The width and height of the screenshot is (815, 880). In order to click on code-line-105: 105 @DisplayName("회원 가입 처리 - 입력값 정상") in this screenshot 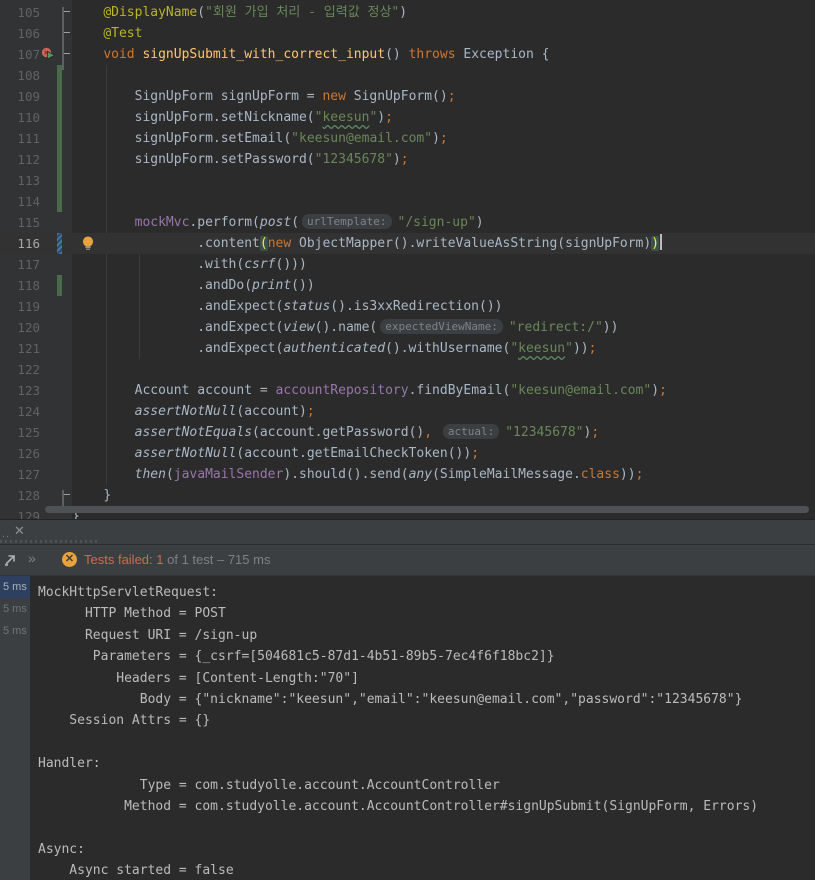, I will do `click(407, 15)`.